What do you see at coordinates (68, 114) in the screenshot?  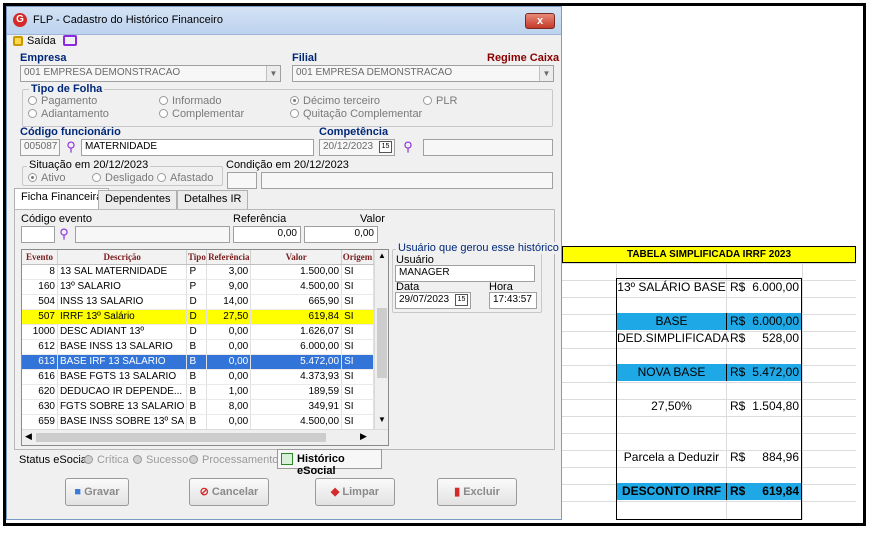 I see `radio-adiantamento: Adiantamento` at bounding box center [68, 114].